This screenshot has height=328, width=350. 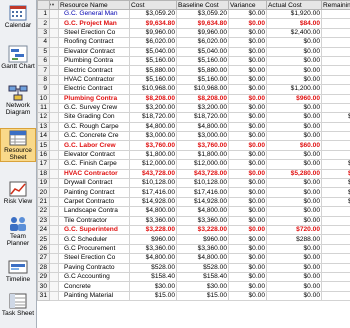 What do you see at coordinates (202, 89) in the screenshot?
I see `baseline-cost-cell: $10,968.00` at bounding box center [202, 89].